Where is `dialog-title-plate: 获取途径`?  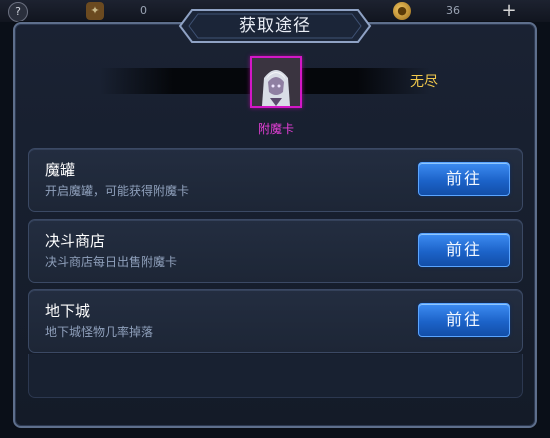 dialog-title-plate: 获取途径 is located at coordinates (275, 26).